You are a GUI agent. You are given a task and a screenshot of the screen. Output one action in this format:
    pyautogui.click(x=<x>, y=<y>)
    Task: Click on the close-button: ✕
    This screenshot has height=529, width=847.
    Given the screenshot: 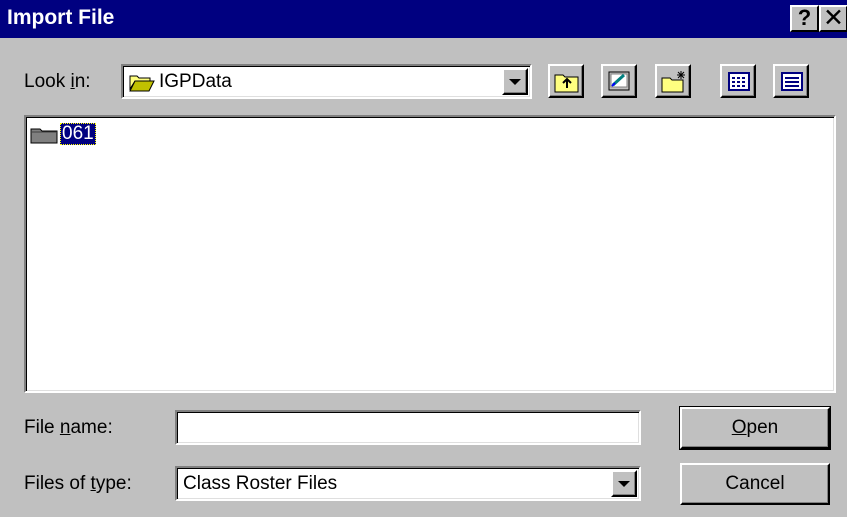 What is the action you would take?
    pyautogui.click(x=833, y=18)
    